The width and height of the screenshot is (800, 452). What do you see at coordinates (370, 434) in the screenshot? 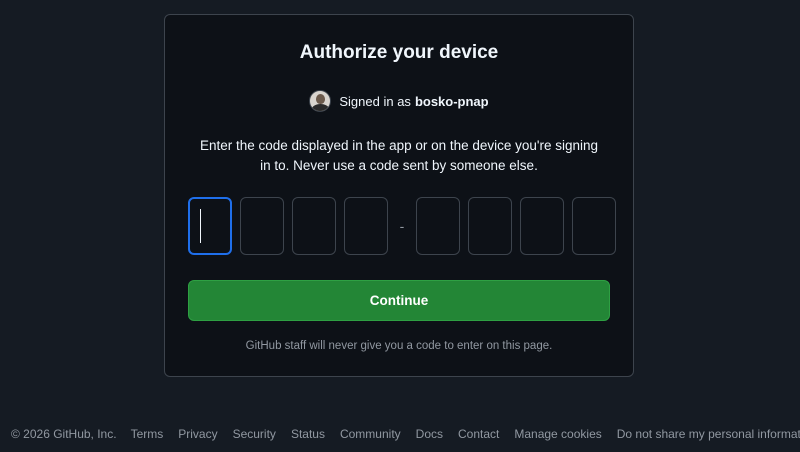
I see `footer-link-community: Community` at bounding box center [370, 434].